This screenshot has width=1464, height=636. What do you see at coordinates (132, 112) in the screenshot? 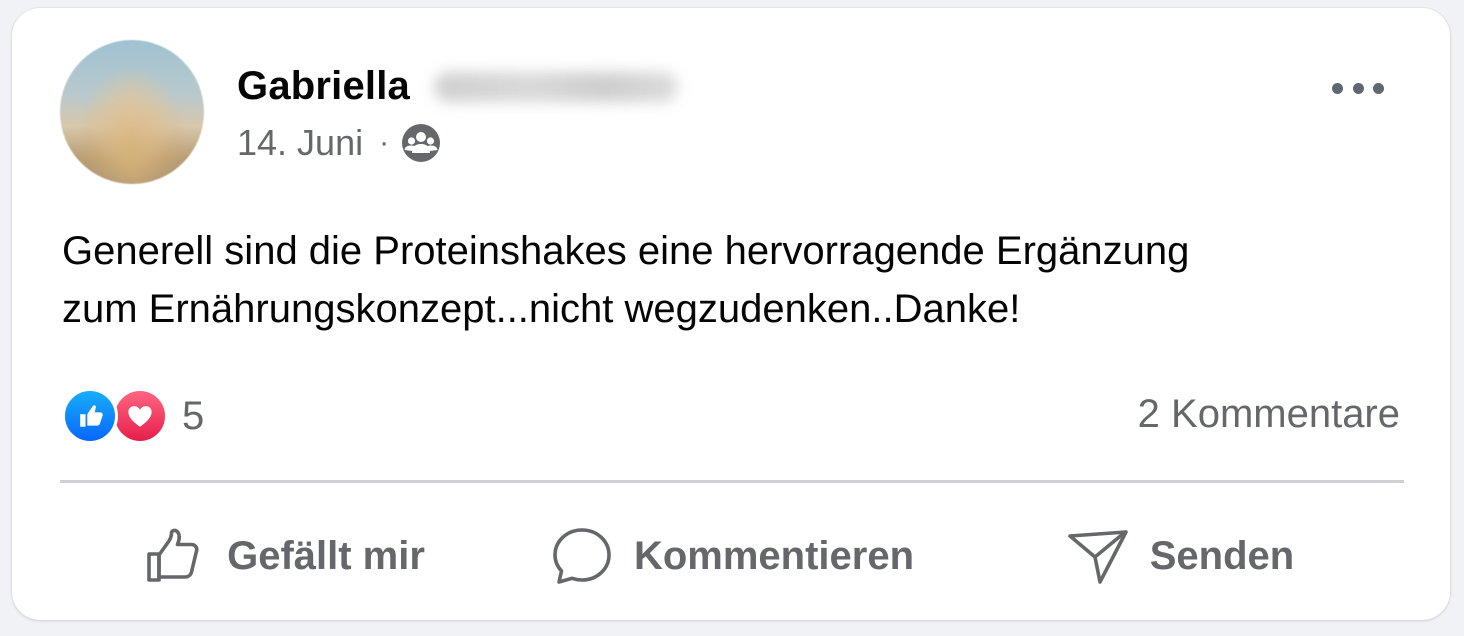
I see `author-avatar` at bounding box center [132, 112].